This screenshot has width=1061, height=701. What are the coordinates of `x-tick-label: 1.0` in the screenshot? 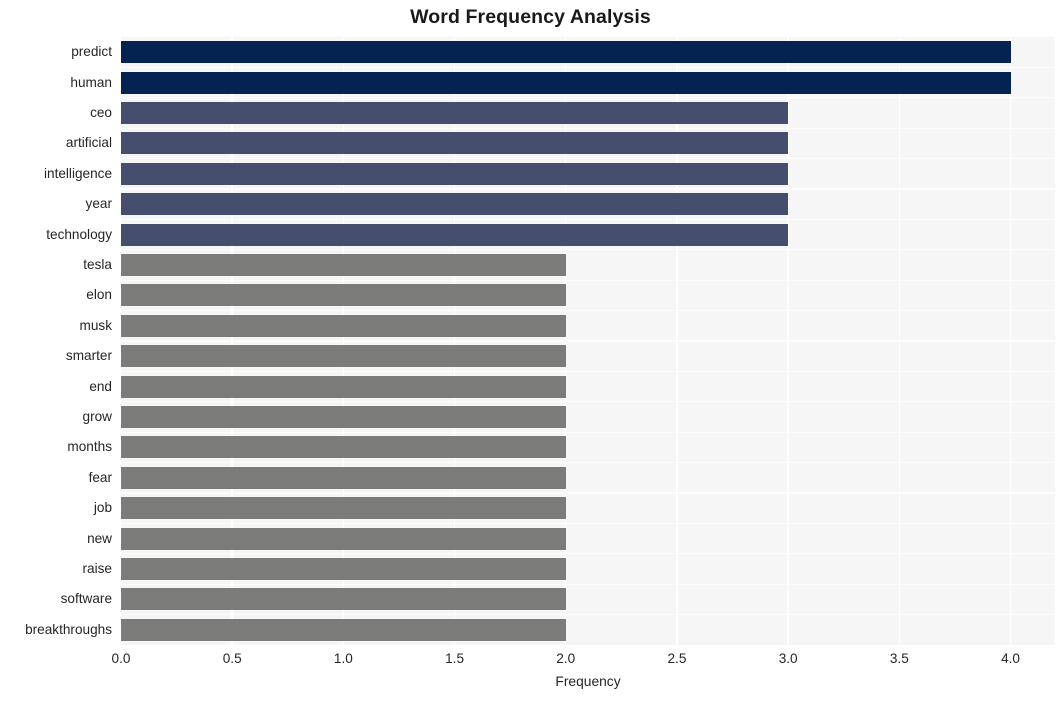 It's located at (343, 658).